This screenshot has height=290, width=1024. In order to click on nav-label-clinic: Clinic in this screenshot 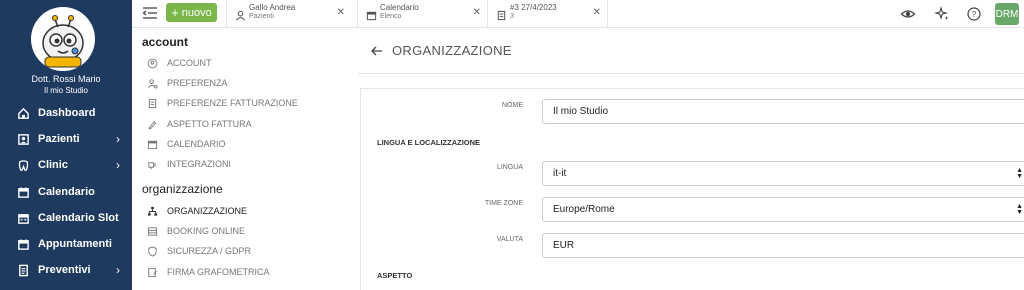, I will do `click(53, 165)`.